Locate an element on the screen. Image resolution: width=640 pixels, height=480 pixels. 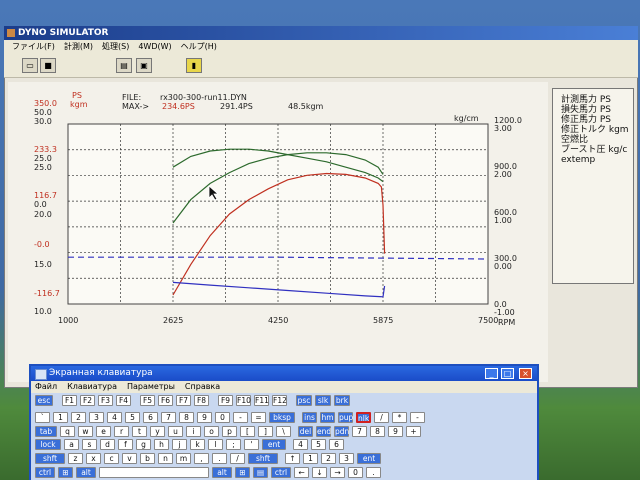
key-r1c14: ins is located at coordinates (309, 417).